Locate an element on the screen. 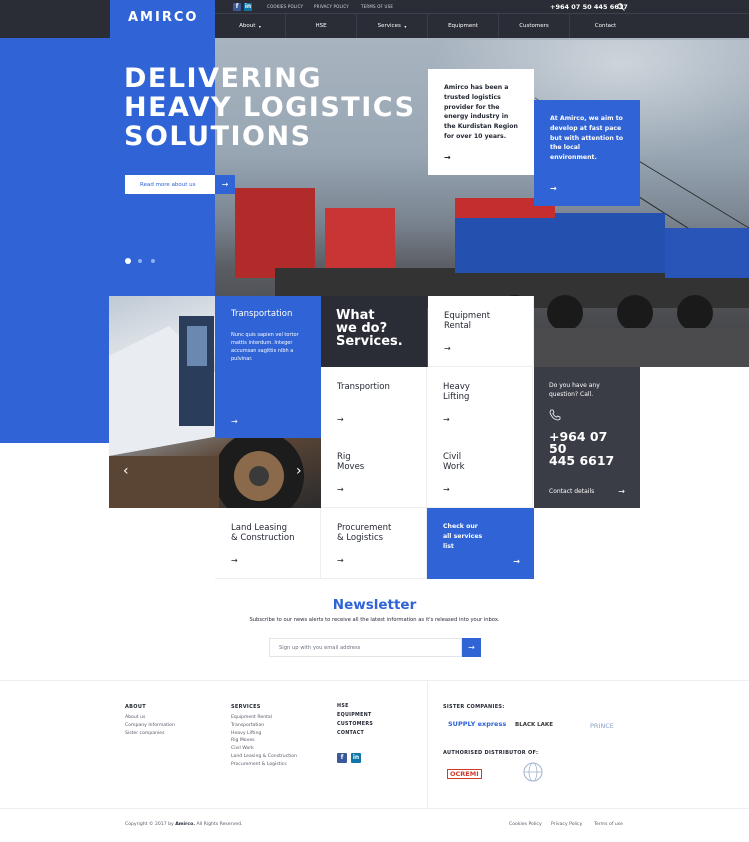 Image resolution: width=749 pixels, height=842 pixels. nav-services: Services ▾ is located at coordinates (392, 26).